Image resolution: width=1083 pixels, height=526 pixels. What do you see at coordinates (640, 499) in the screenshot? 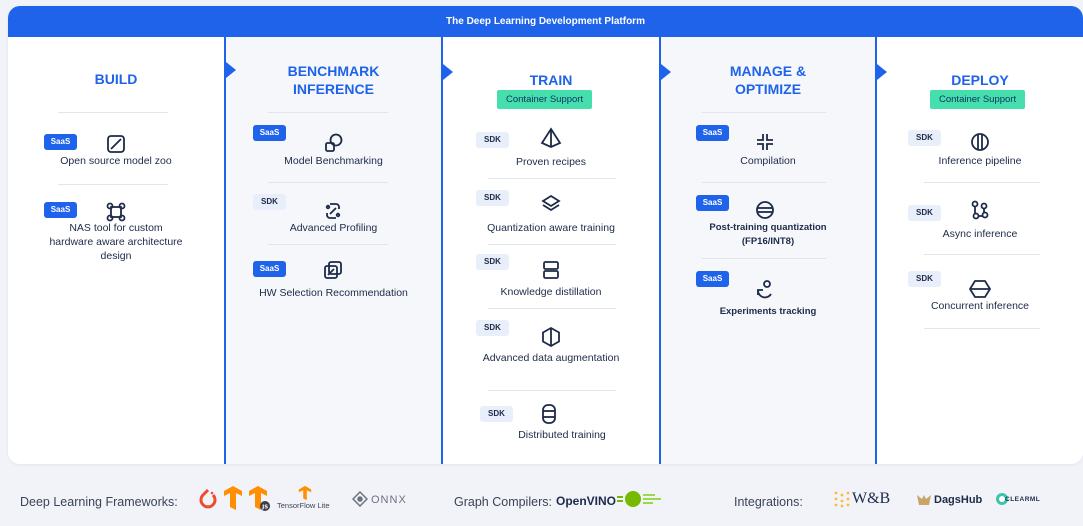
I see `tensorrt-logo` at bounding box center [640, 499].